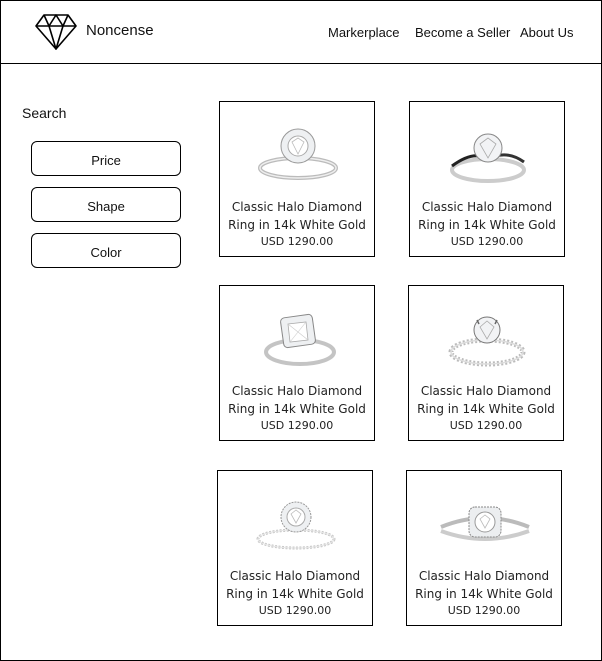  Describe the element at coordinates (364, 32) in the screenshot. I see `nav-marketplace: Markerplace` at that location.